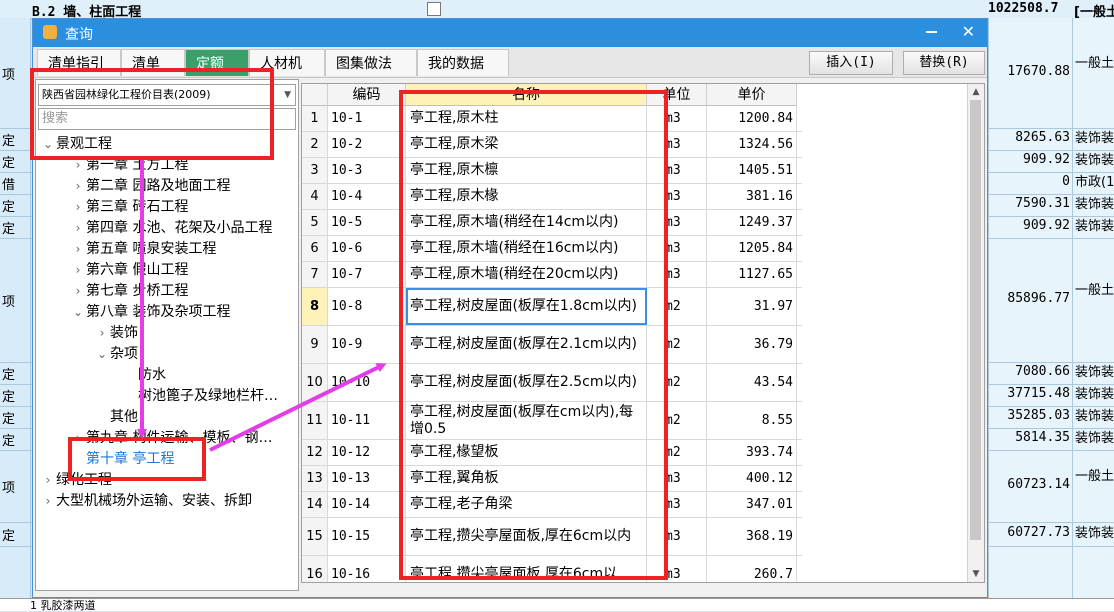 This screenshot has width=1114, height=612. Describe the element at coordinates (315, 144) in the screenshot. I see `row-index: 2` at that location.